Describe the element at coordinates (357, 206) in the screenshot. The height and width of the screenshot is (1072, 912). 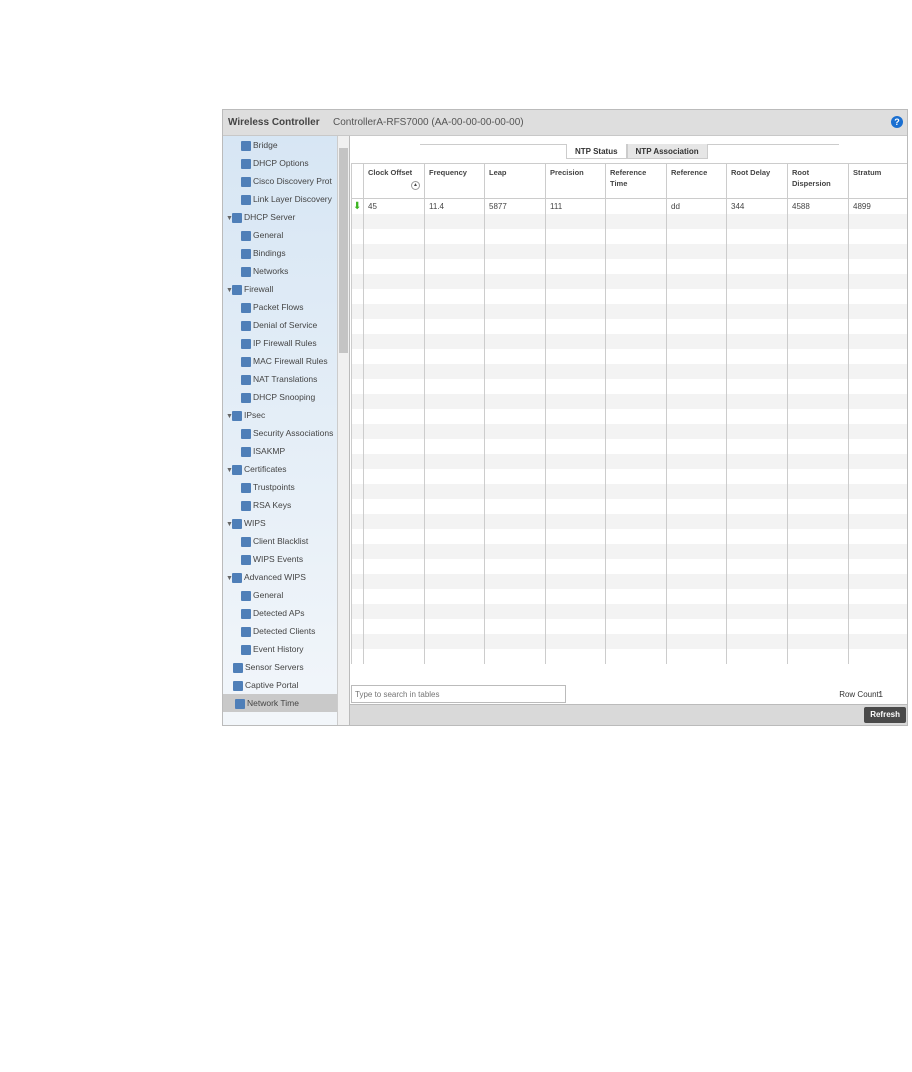
I see `status-up-icon: ⬇` at that location.